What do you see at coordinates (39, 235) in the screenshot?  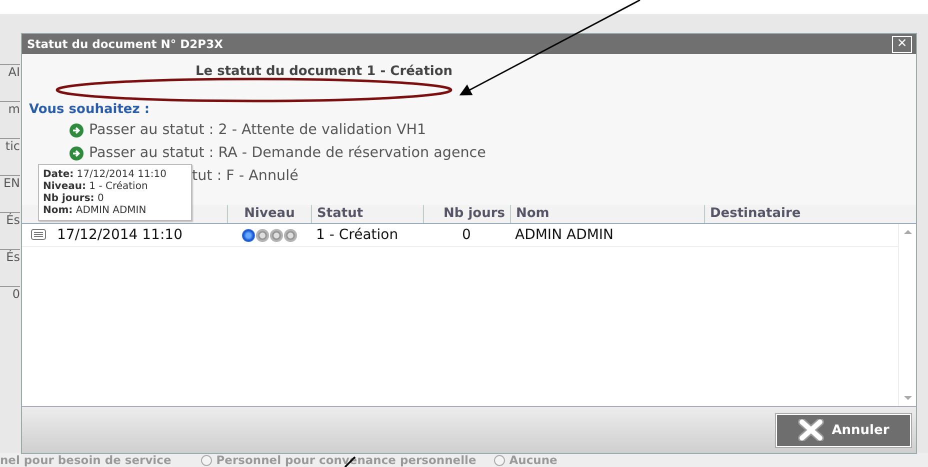 I see `comment-icon` at bounding box center [39, 235].